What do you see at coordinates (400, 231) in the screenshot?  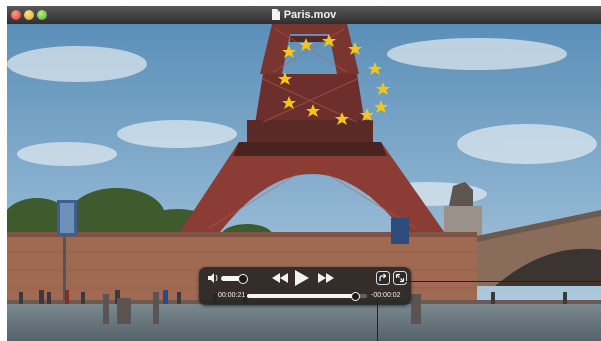 I see `banner` at bounding box center [400, 231].